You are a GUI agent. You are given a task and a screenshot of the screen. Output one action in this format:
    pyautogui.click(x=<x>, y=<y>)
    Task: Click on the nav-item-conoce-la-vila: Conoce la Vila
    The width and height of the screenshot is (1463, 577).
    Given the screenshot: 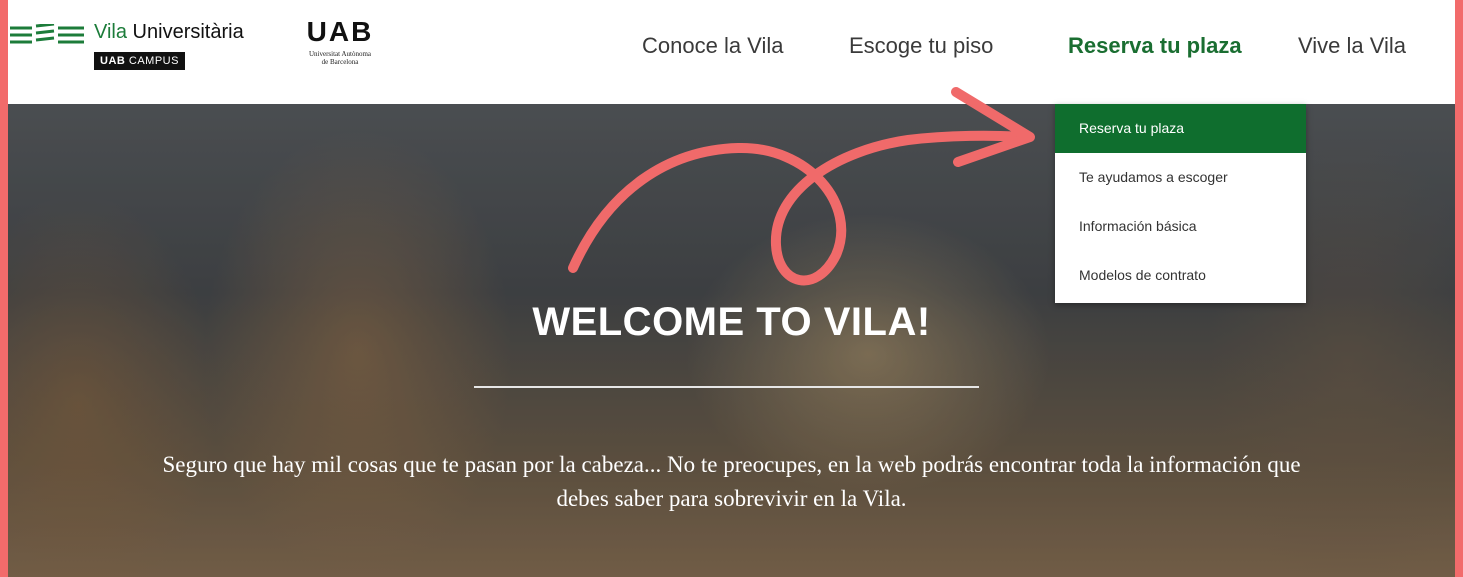 What is the action you would take?
    pyautogui.click(x=712, y=46)
    